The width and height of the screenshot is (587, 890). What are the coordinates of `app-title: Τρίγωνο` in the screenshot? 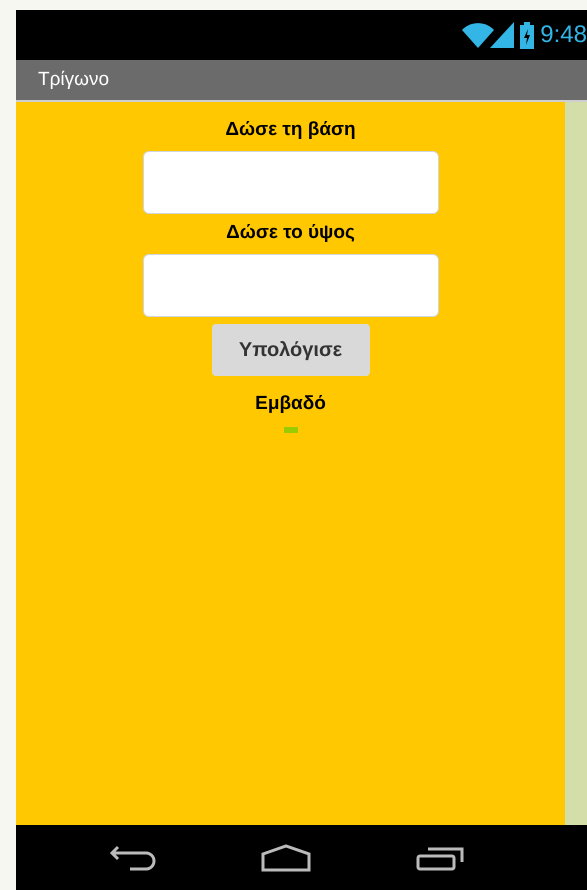 It's located at (74, 80).